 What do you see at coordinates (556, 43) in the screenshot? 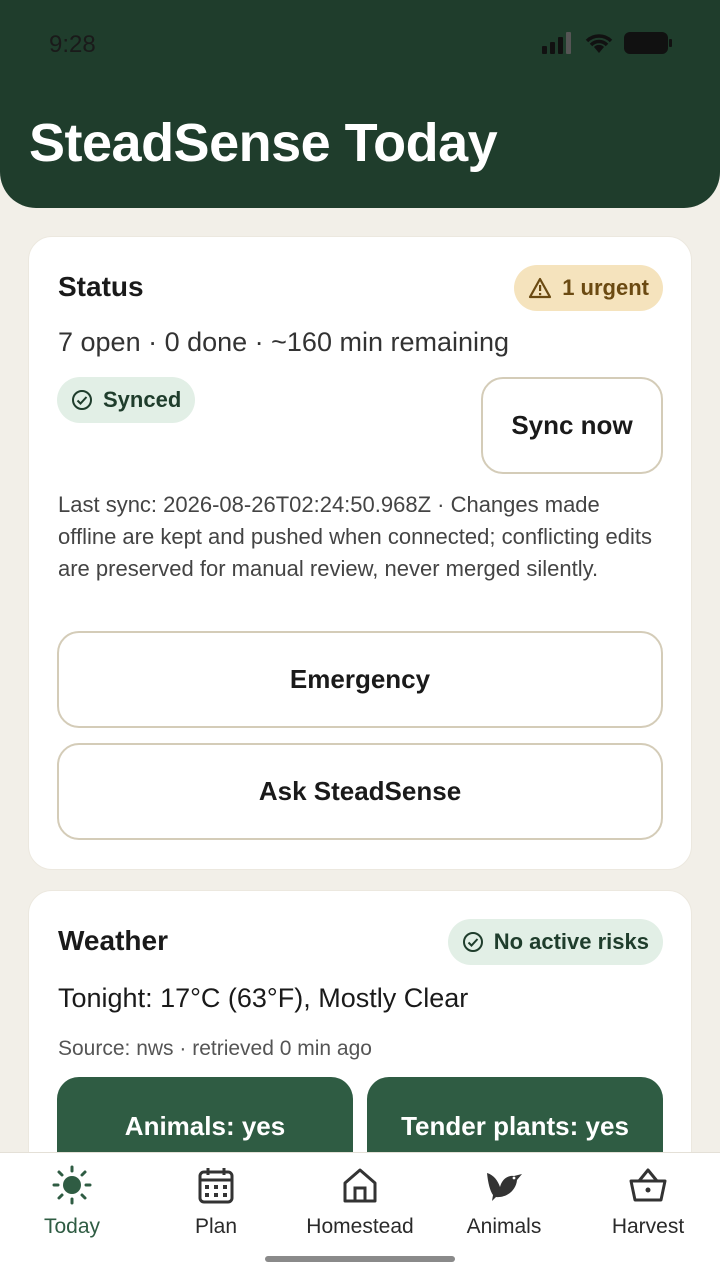
I see `signal-icon` at bounding box center [556, 43].